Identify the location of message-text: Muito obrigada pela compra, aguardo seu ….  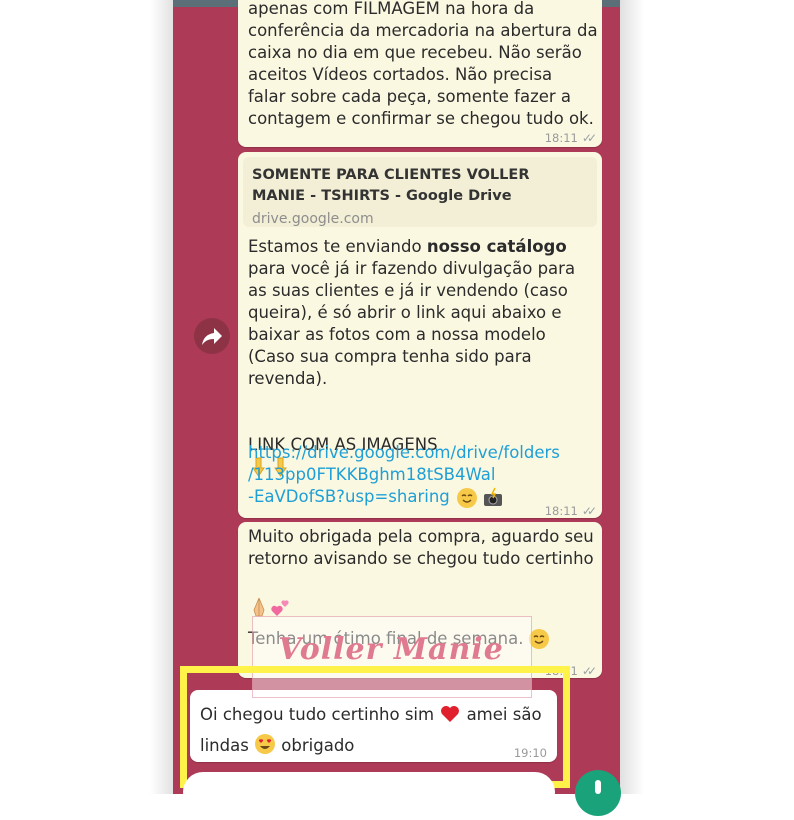
(421, 547).